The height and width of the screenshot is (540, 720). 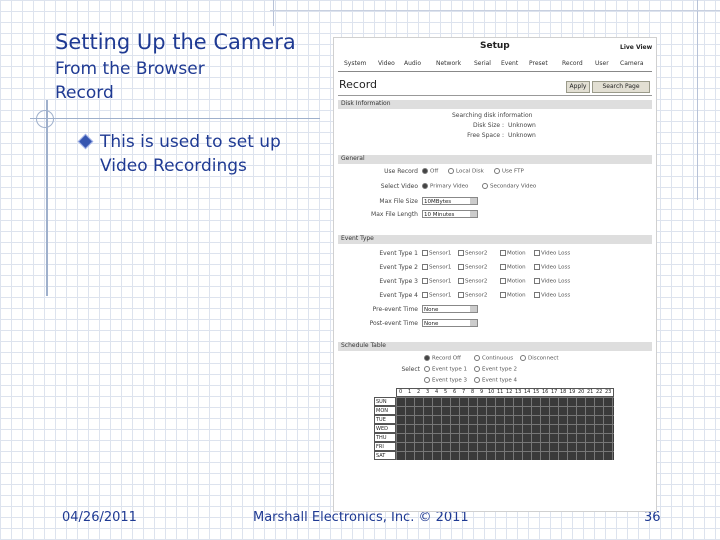 I want to click on apply-button: Apply, so click(x=578, y=87).